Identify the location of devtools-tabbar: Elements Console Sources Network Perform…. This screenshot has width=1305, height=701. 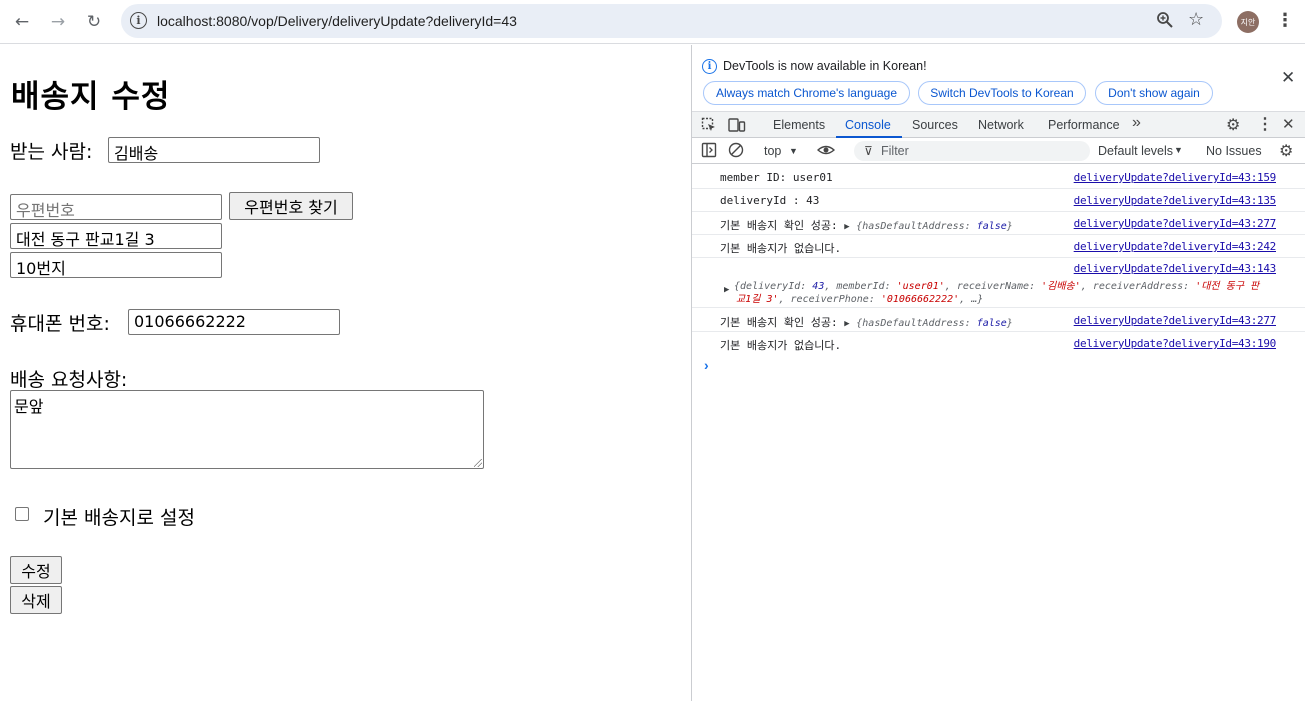
(998, 124).